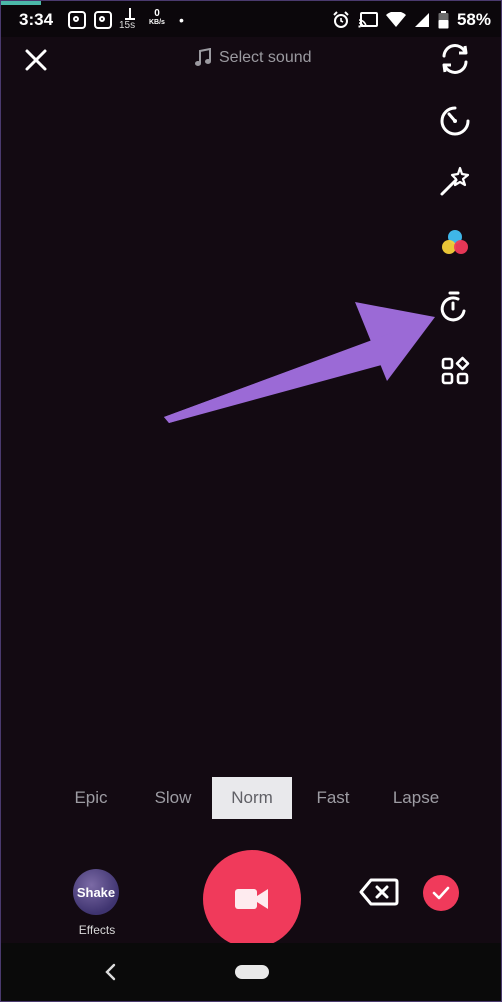 Image resolution: width=502 pixels, height=1002 pixels. I want to click on signal-icon, so click(421, 20).